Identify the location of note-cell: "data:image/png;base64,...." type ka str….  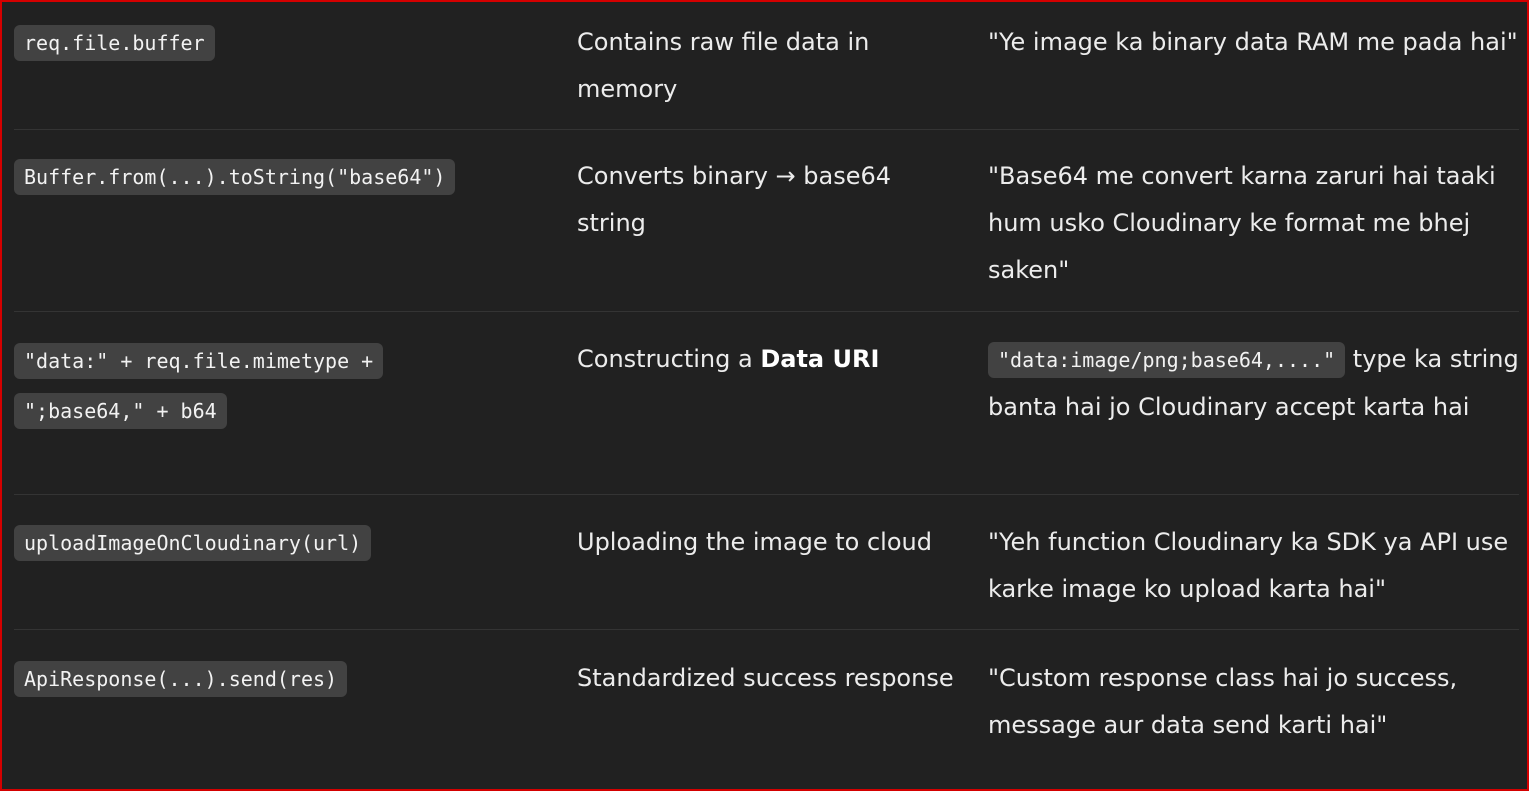
(1253, 383).